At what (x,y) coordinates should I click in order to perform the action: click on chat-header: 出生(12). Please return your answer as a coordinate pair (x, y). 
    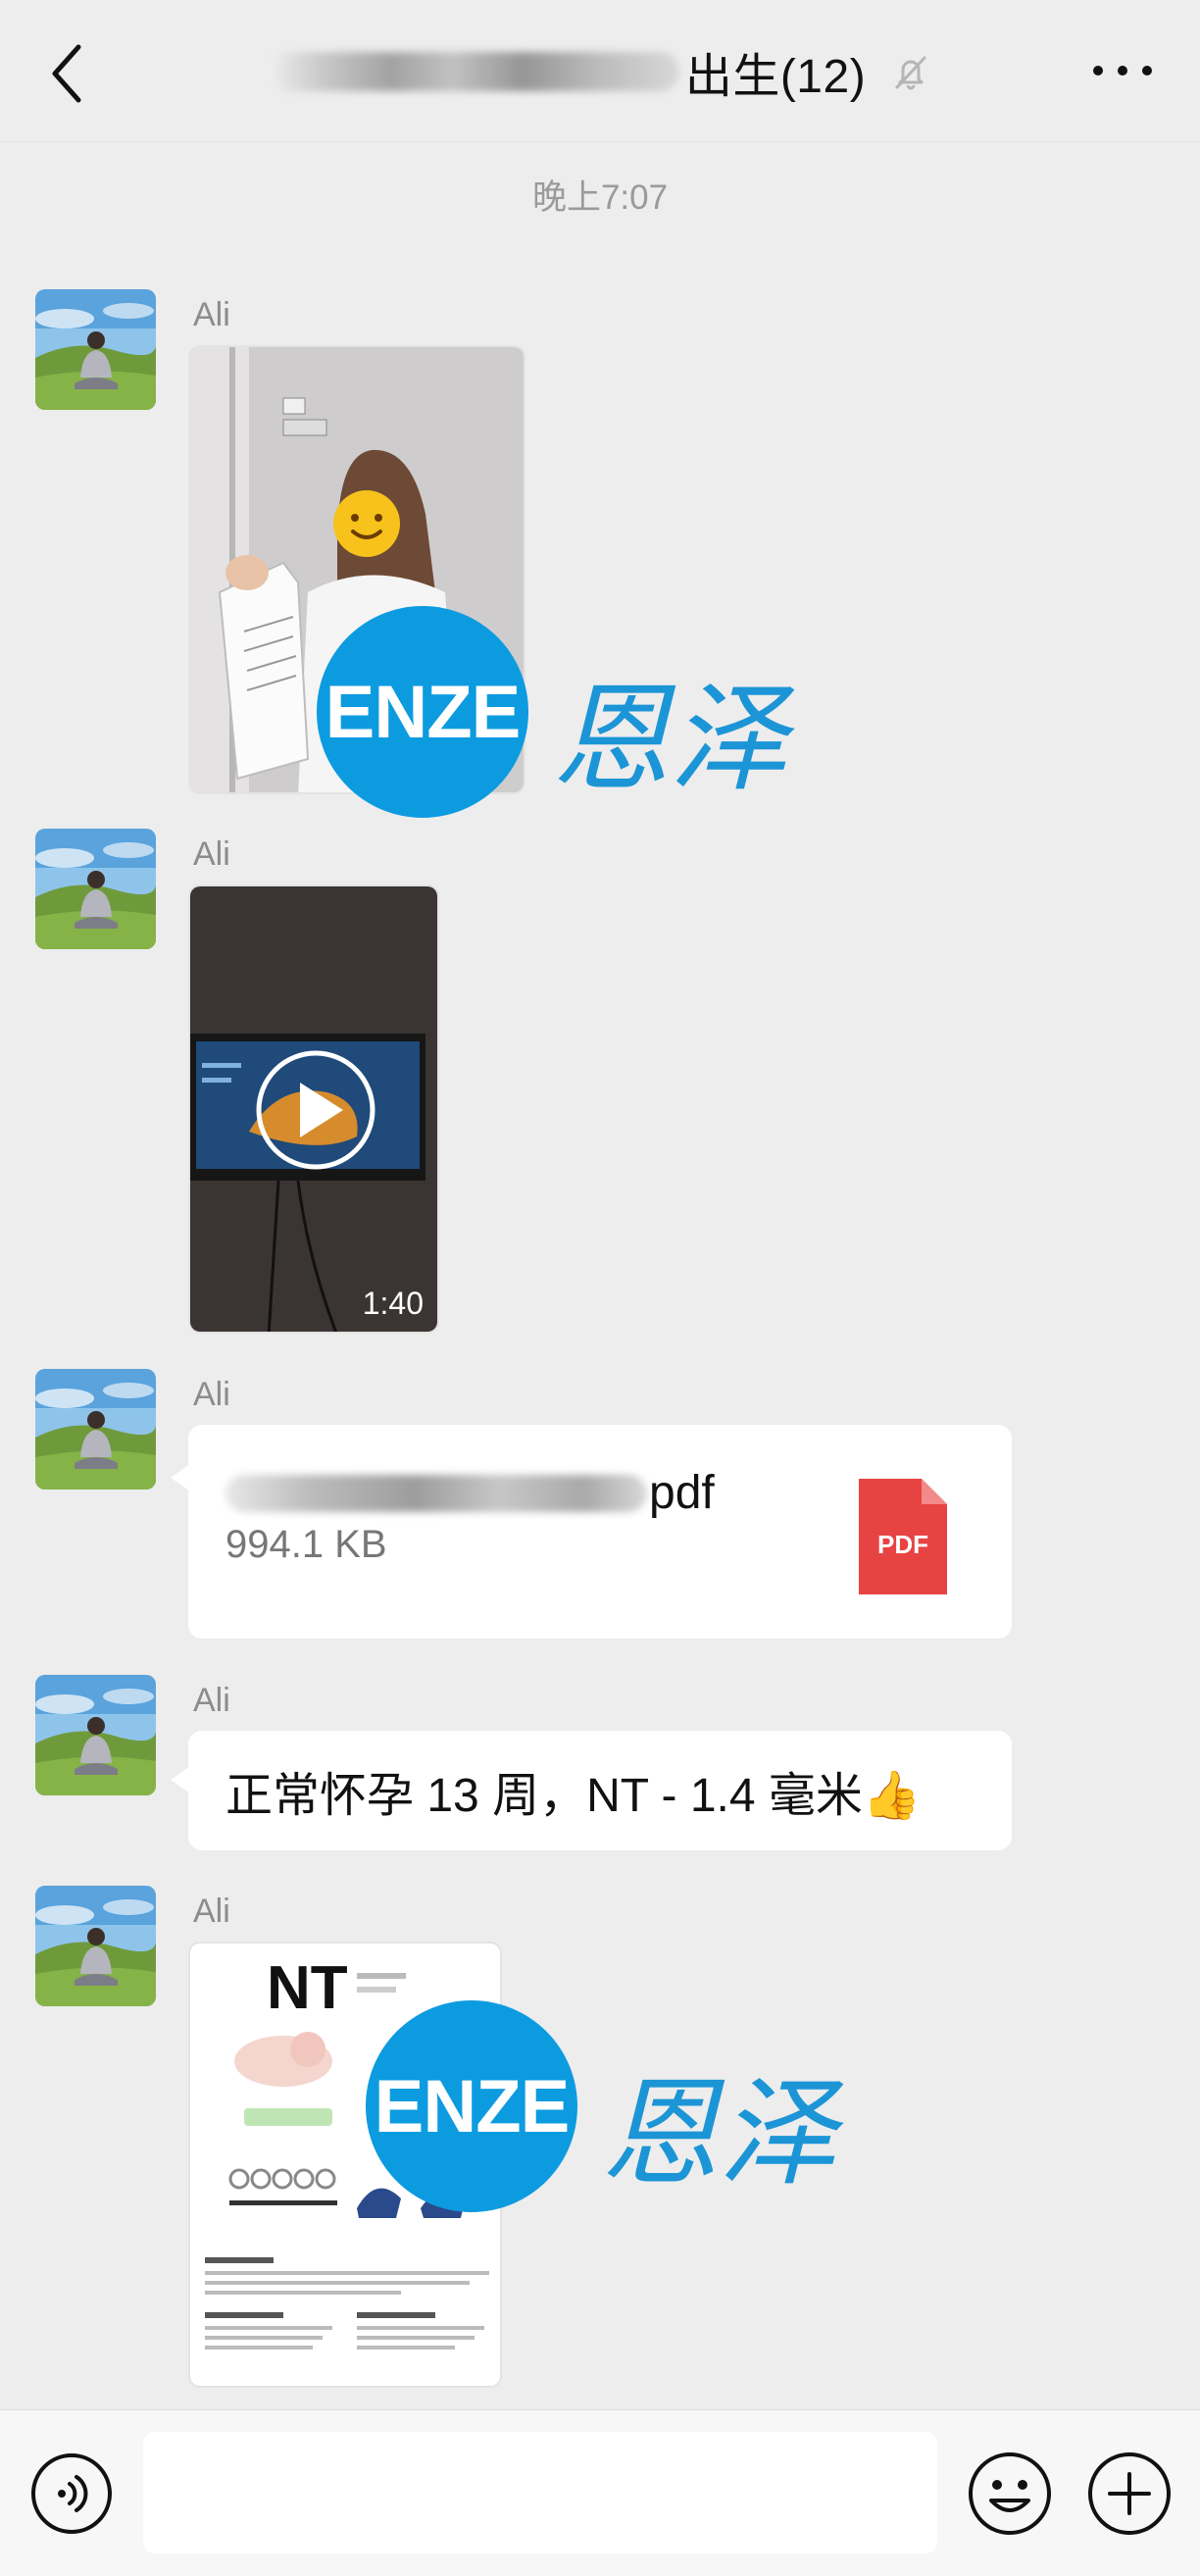
    Looking at the image, I should click on (600, 71).